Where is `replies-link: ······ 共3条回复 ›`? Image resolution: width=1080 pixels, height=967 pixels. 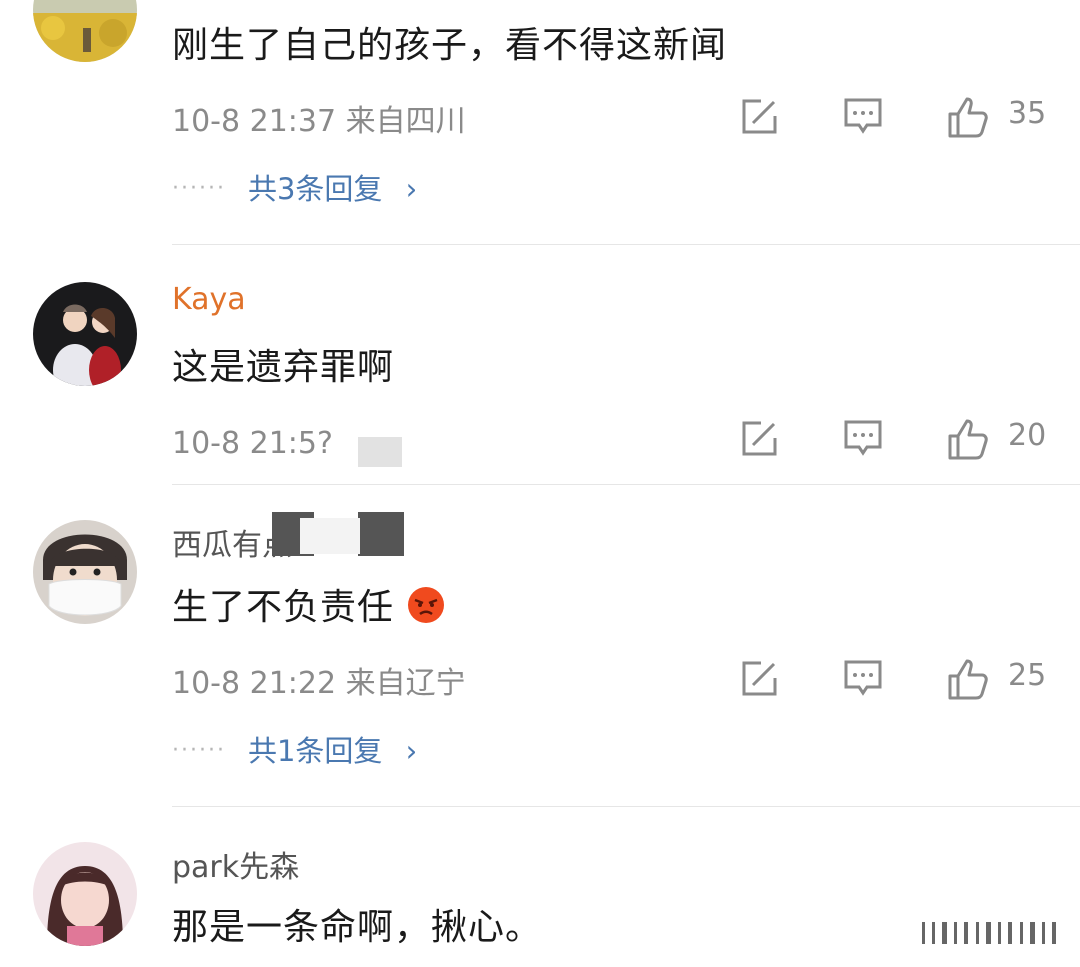
replies-link: ······ 共3条回复 › is located at coordinates (294, 187).